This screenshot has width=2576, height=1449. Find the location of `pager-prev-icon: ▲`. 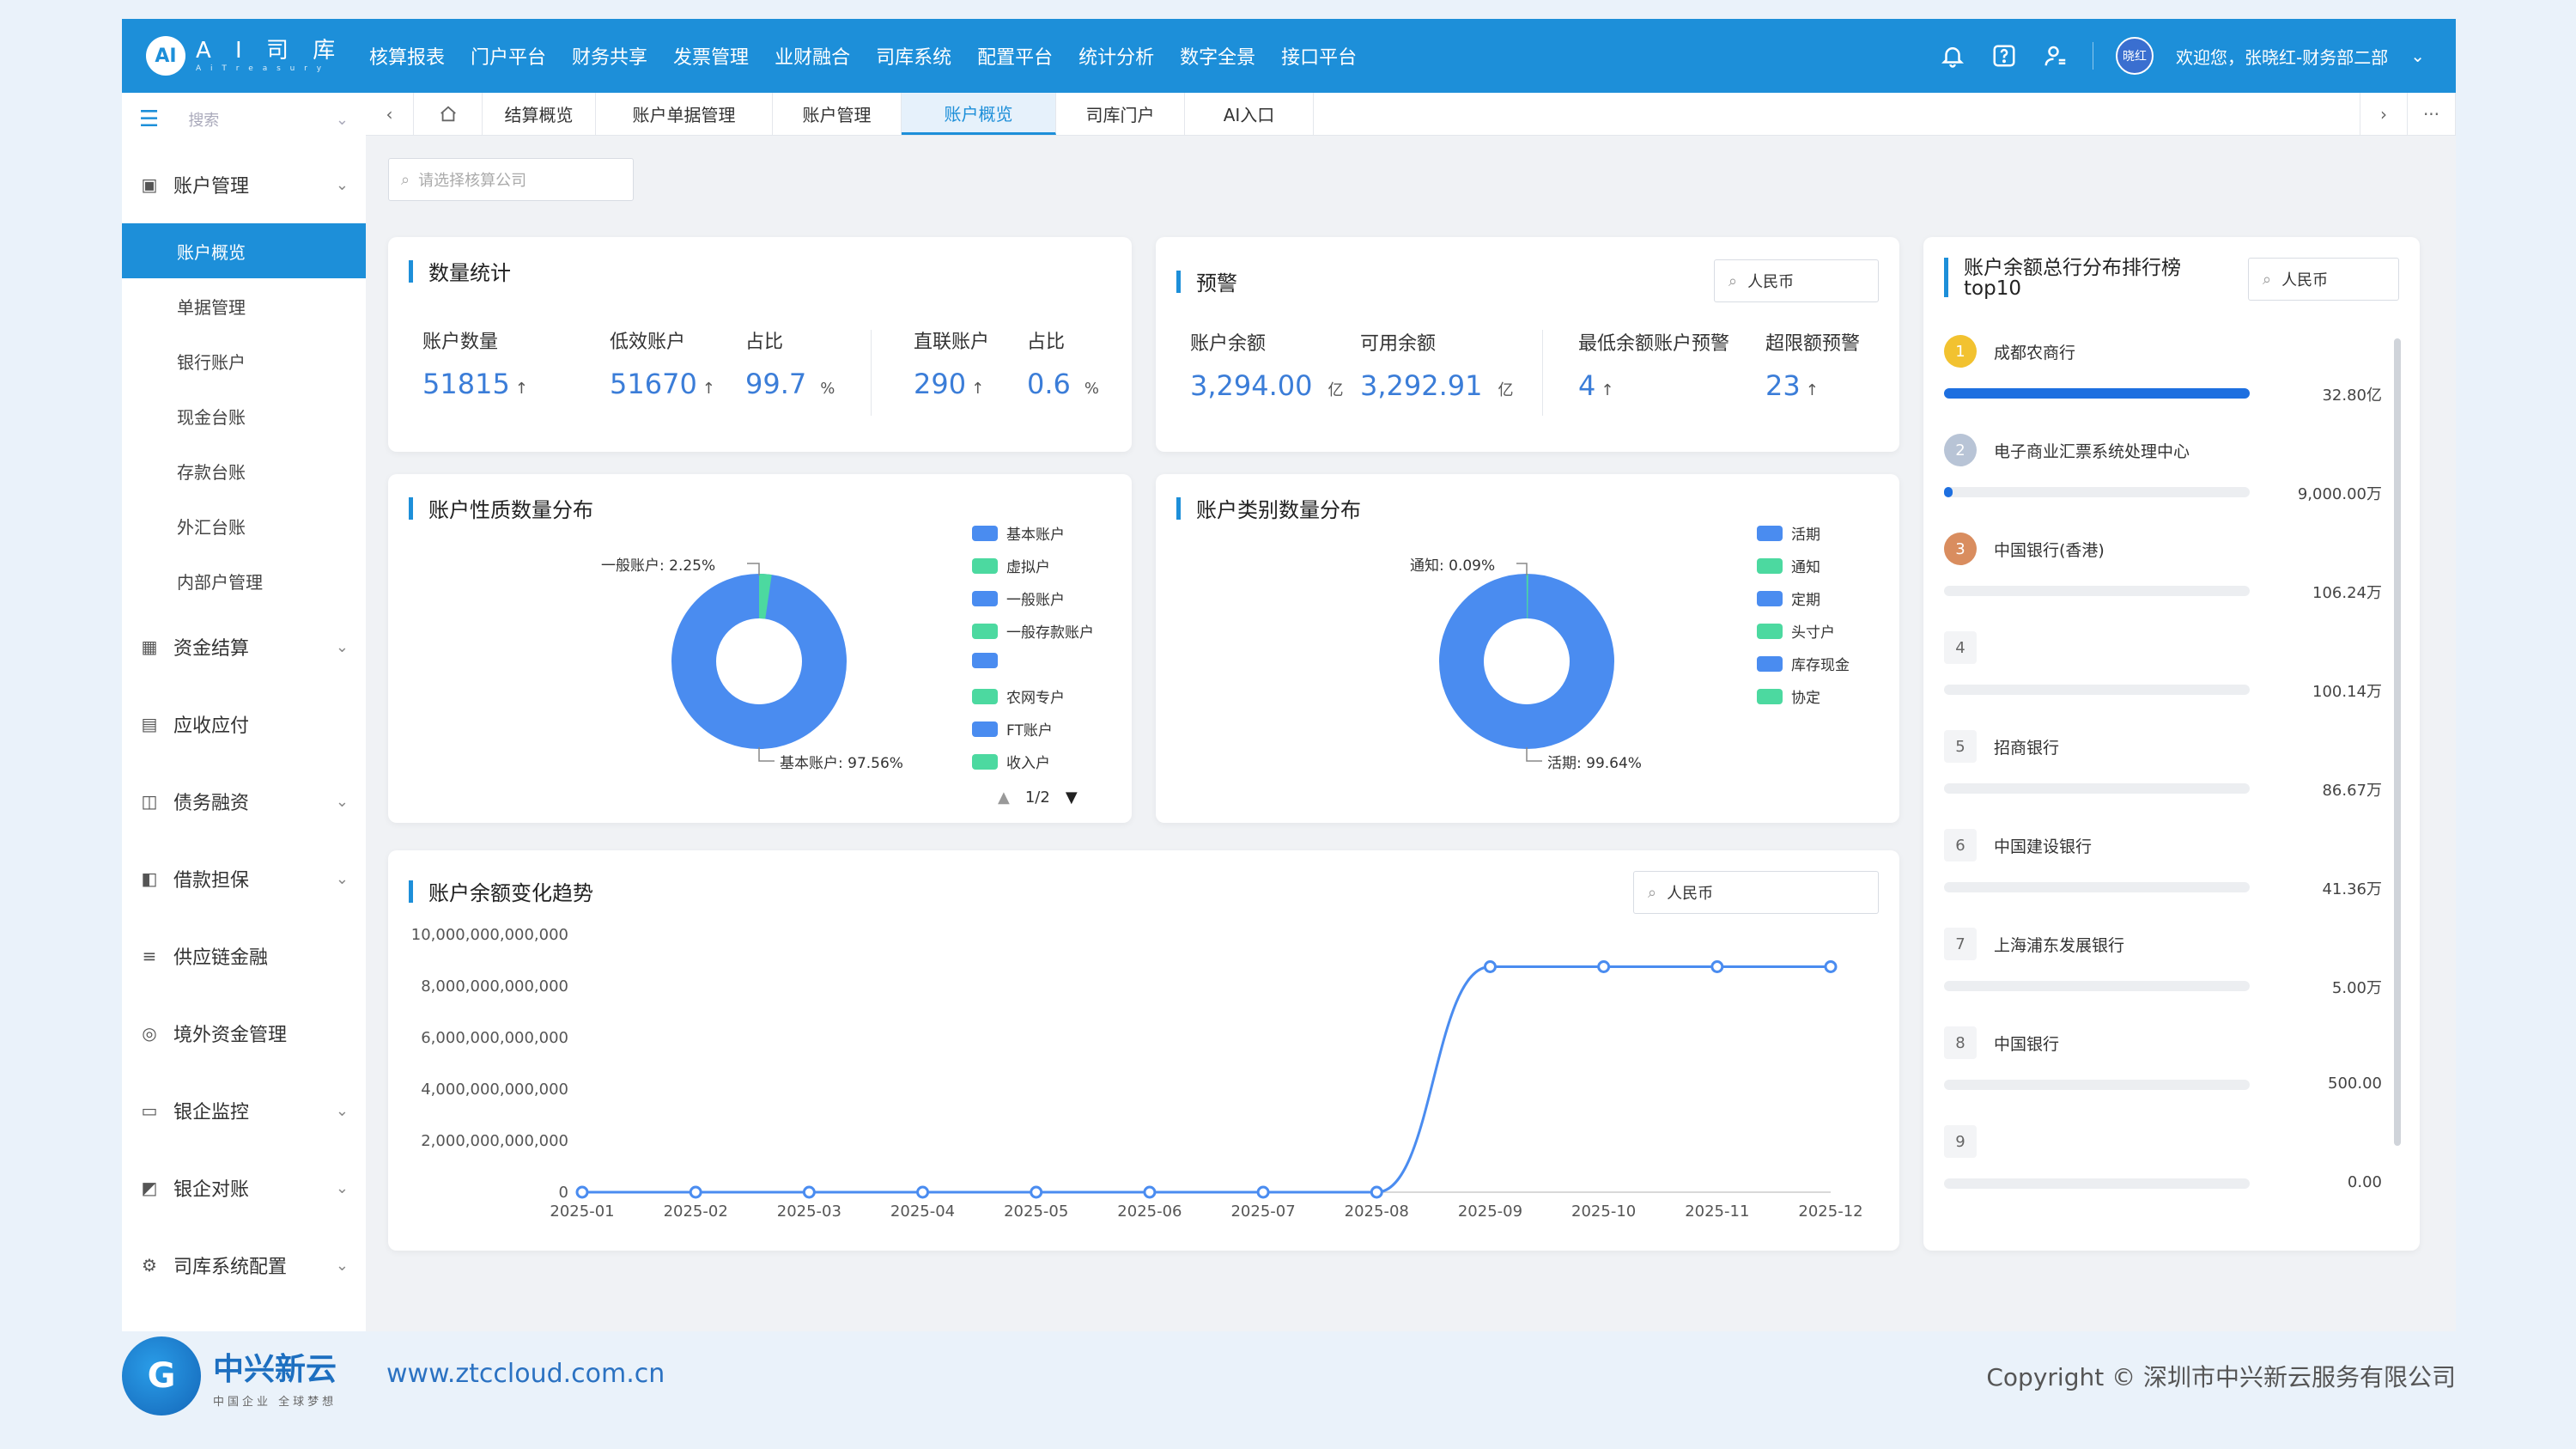

pager-prev-icon: ▲ is located at coordinates (1004, 797).